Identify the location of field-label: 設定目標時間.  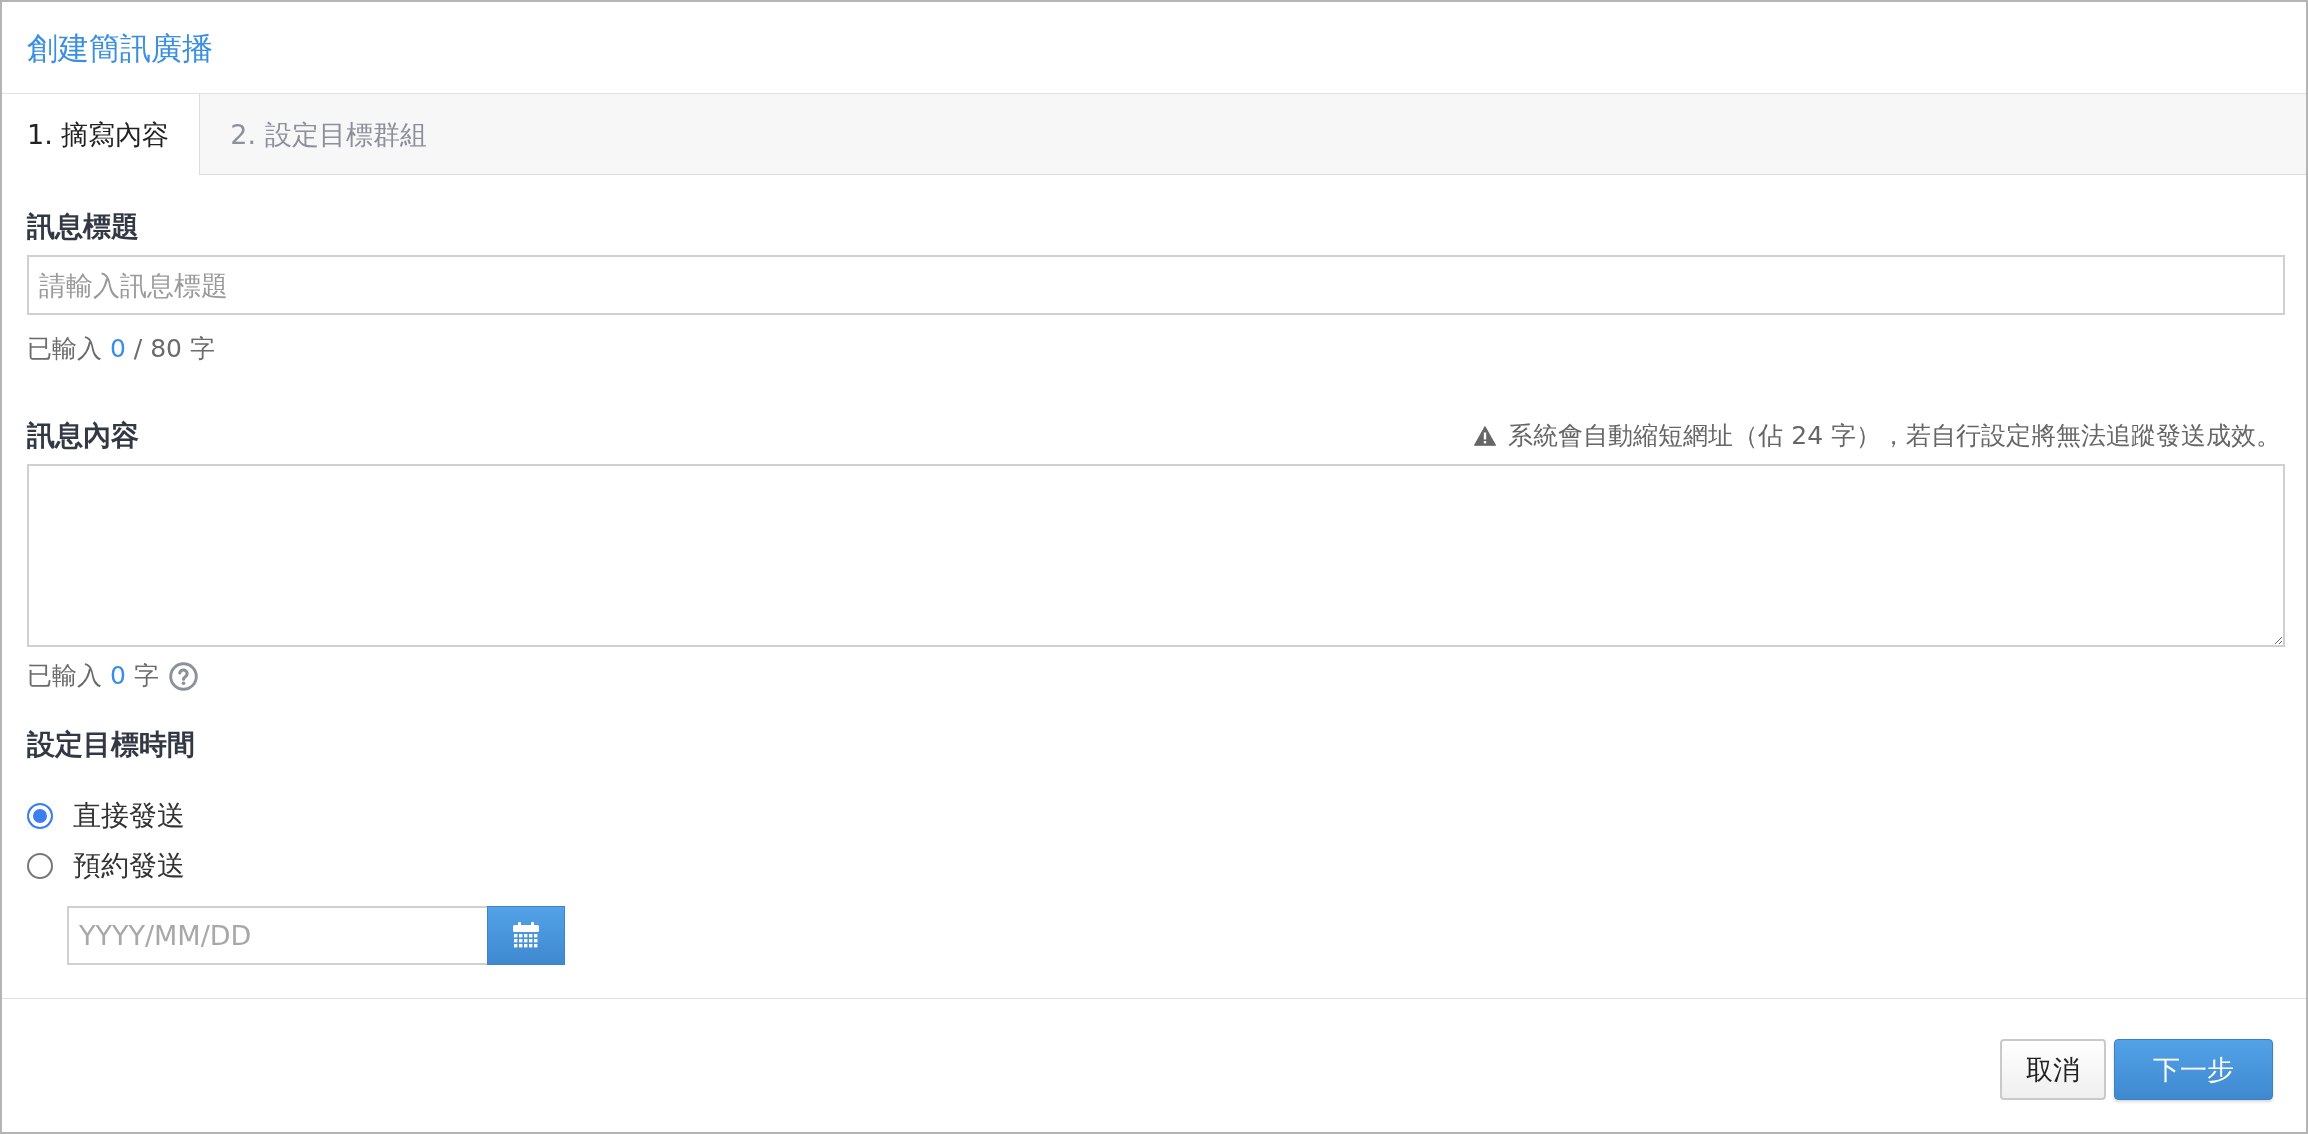
(111, 745).